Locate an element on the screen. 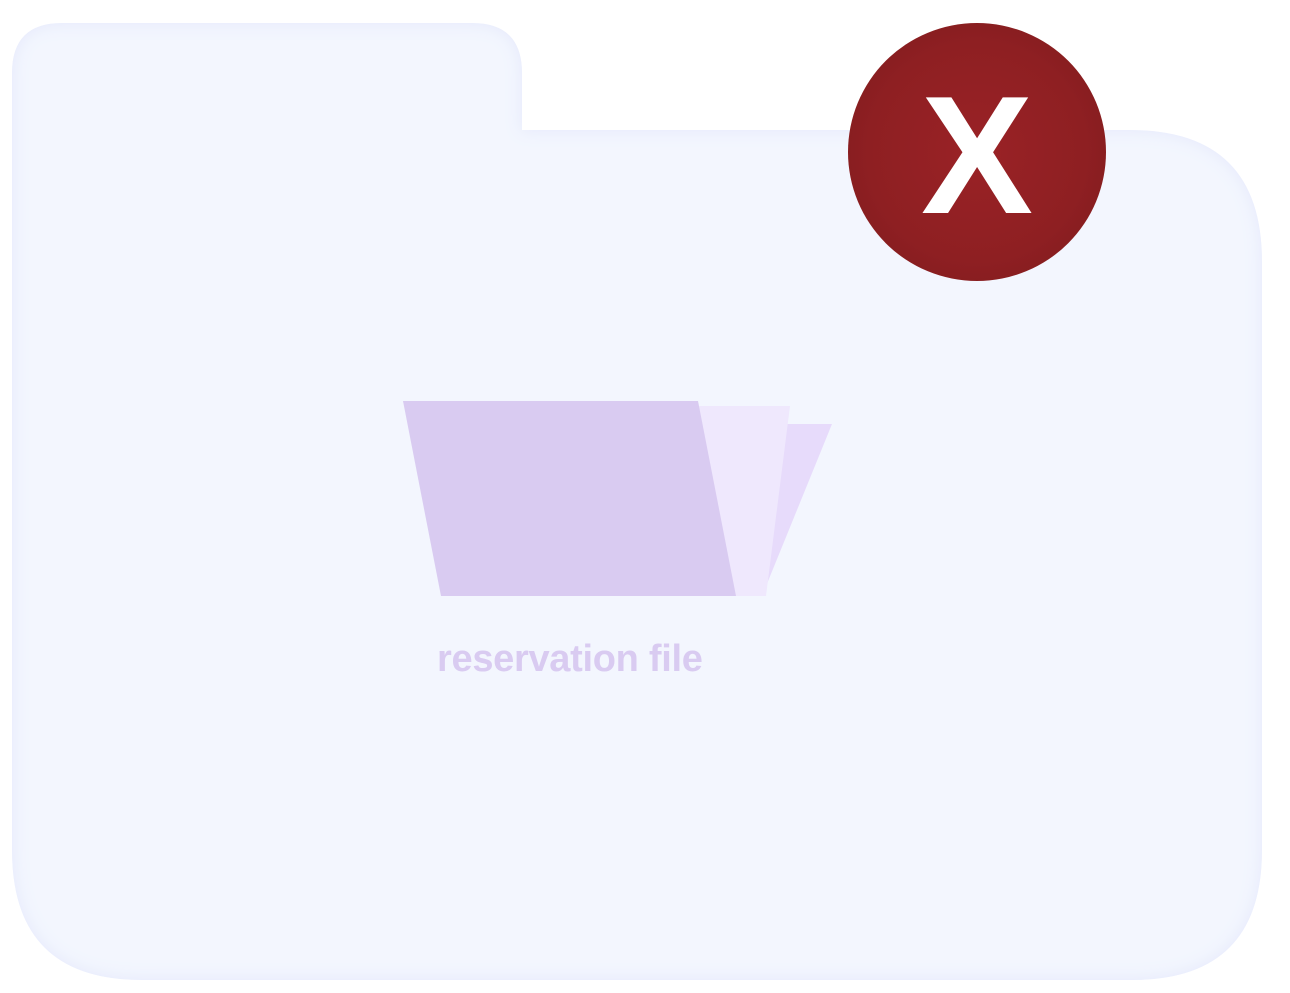 Image resolution: width=1290 pixels, height=993 pixels. folder-label: reservation file is located at coordinates (570, 659).